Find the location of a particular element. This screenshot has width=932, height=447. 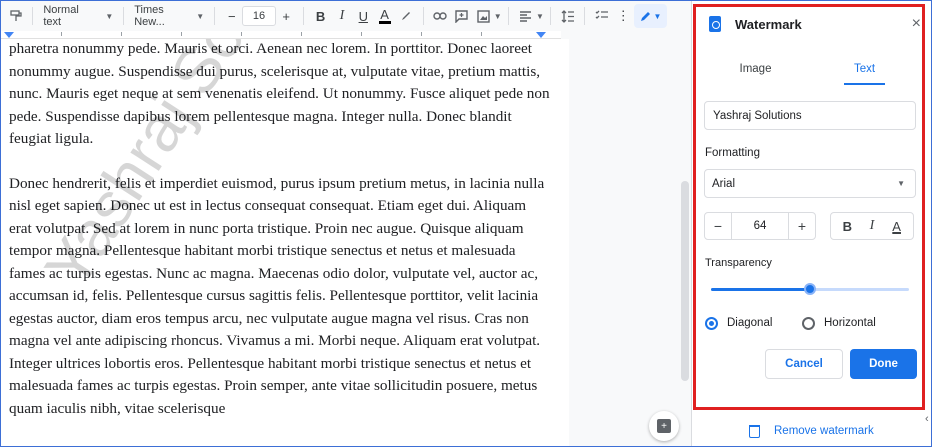

radio-diagonal-label: Diagonal is located at coordinates (762, 323).